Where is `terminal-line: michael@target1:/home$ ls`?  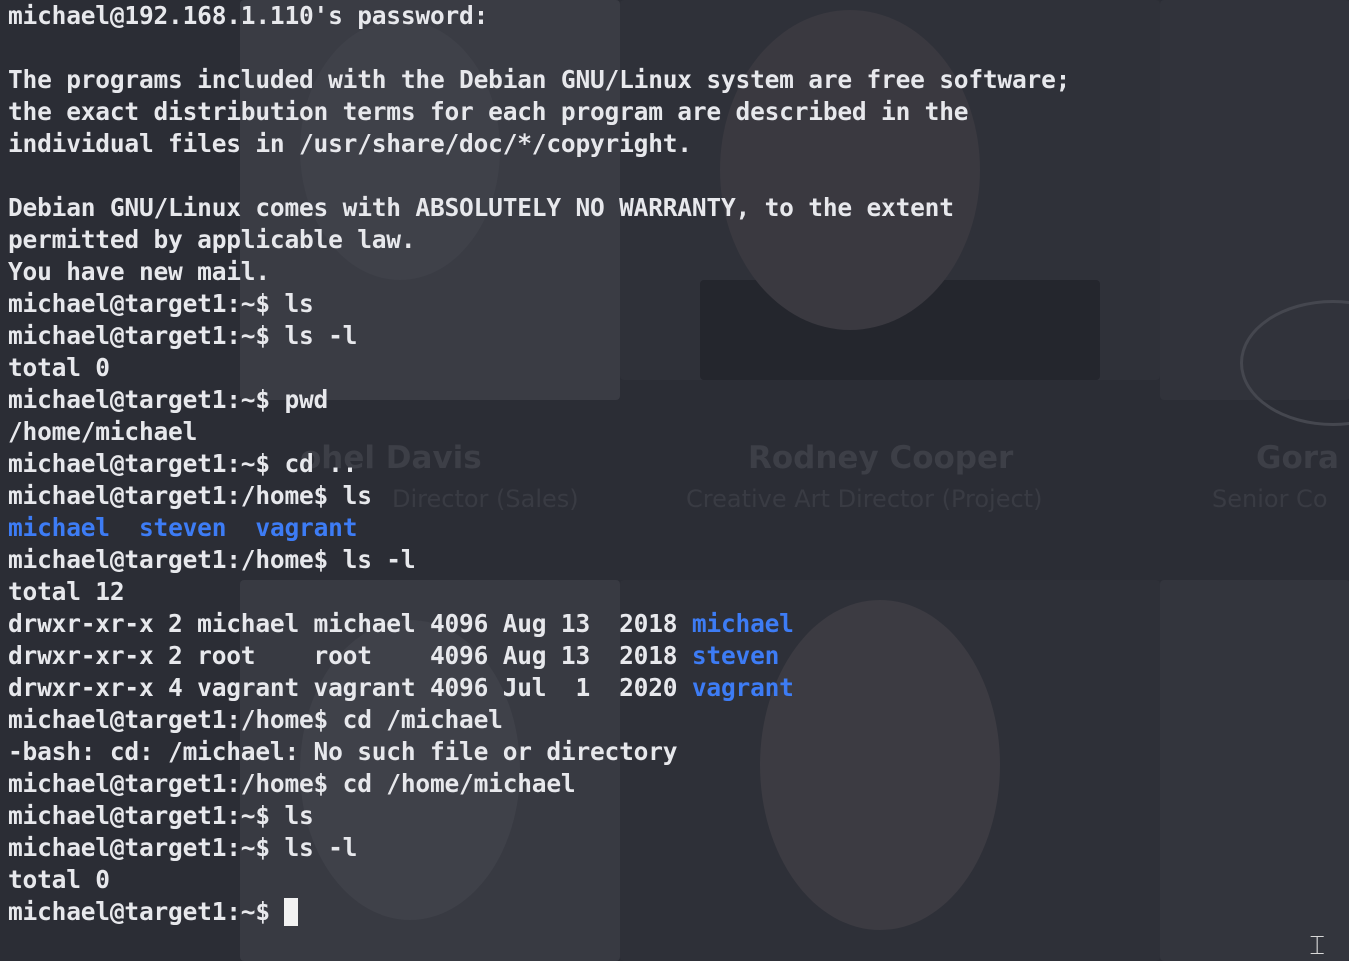 terminal-line: michael@target1:/home$ ls is located at coordinates (190, 495).